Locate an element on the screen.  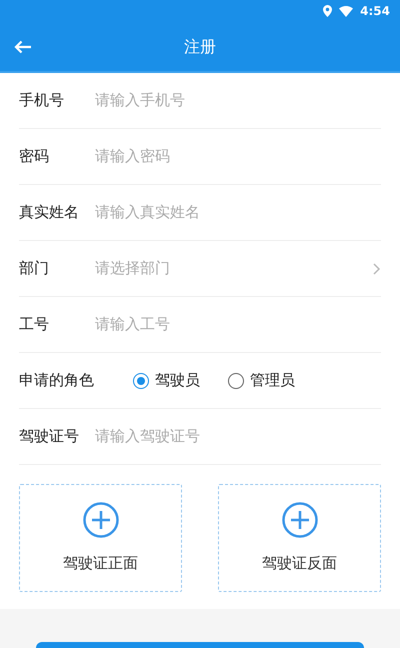
field-label: 工号 is located at coordinates (34, 325).